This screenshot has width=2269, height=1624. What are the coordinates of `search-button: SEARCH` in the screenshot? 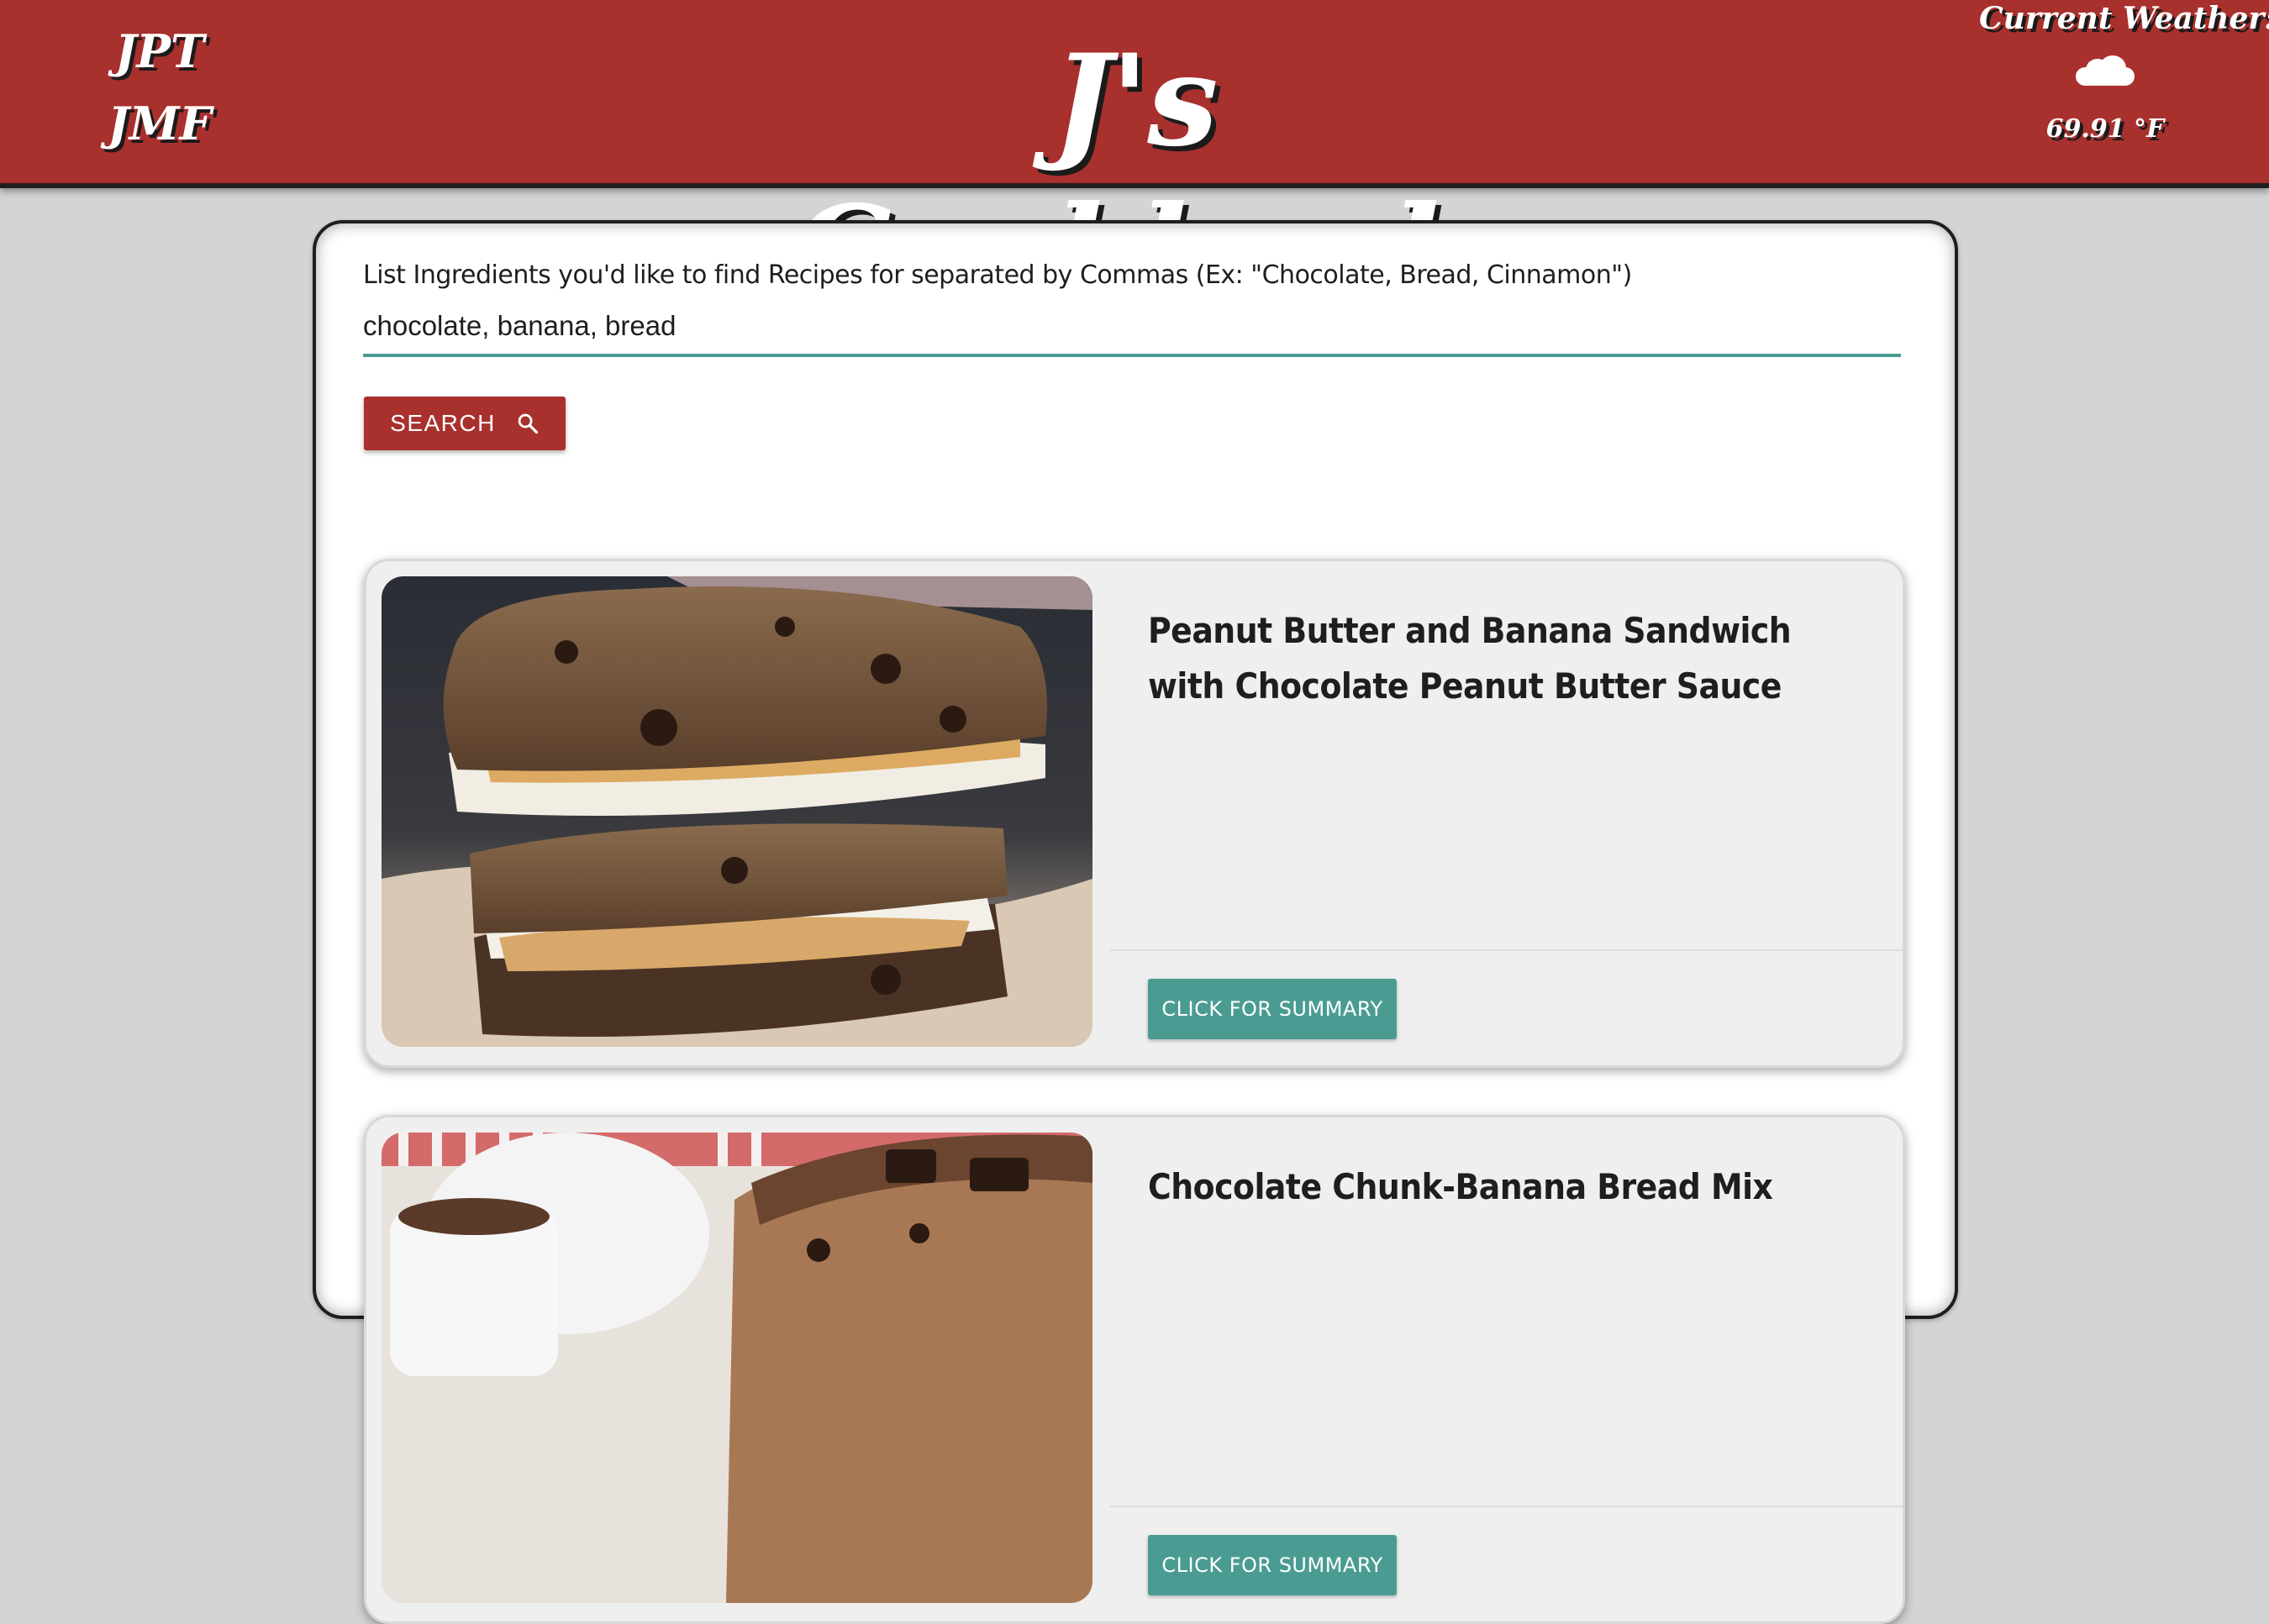 It's located at (465, 423).